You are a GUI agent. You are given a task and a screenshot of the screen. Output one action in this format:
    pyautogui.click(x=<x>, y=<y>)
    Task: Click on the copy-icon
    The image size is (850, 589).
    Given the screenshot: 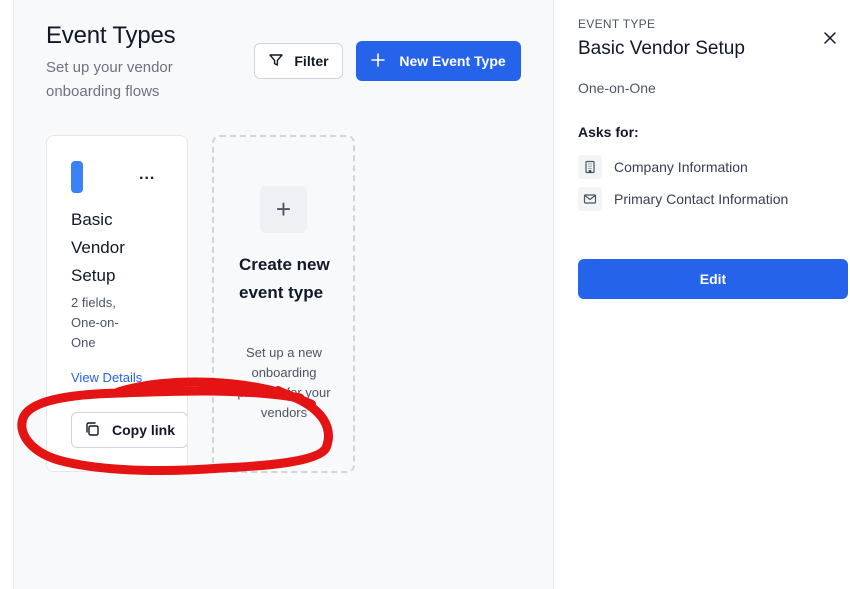 What is the action you would take?
    pyautogui.click(x=92, y=430)
    